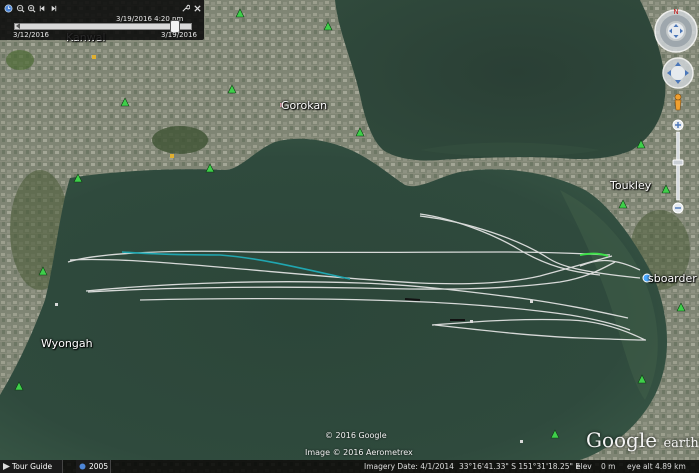  What do you see at coordinates (6, 466) in the screenshot?
I see `tour-guide-icon` at bounding box center [6, 466].